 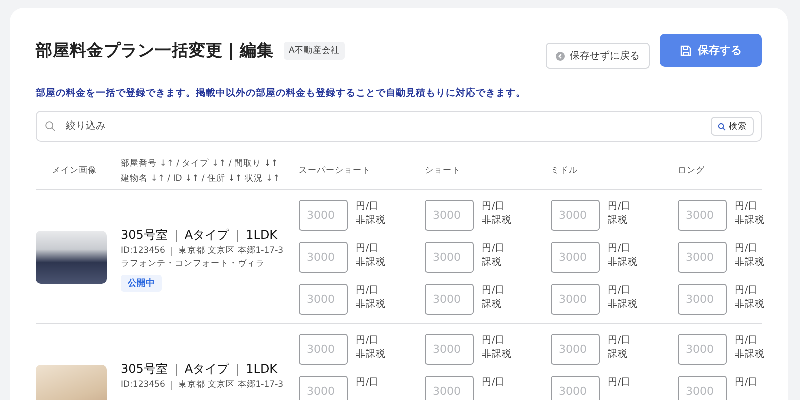 What do you see at coordinates (598, 56) in the screenshot?
I see `back-button: 保存せずに戻る` at bounding box center [598, 56].